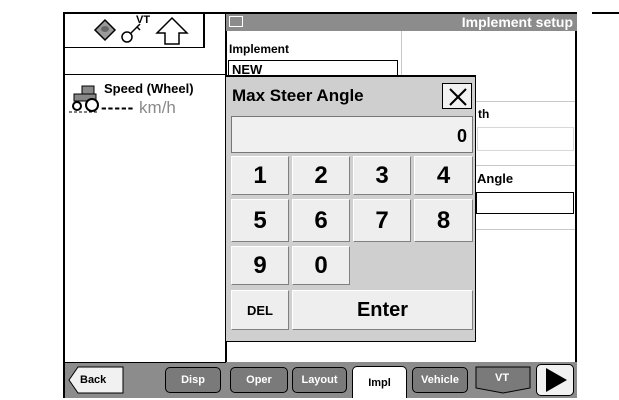 Image resolution: width=619 pixels, height=400 pixels. I want to click on play-arrow-icon, so click(556, 380).